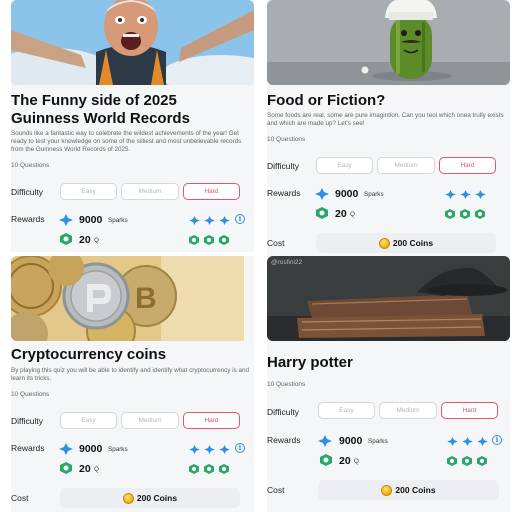 This screenshot has width=512, height=512. Describe the element at coordinates (287, 262) in the screenshot. I see `image-watermark: @rosfini22` at that location.